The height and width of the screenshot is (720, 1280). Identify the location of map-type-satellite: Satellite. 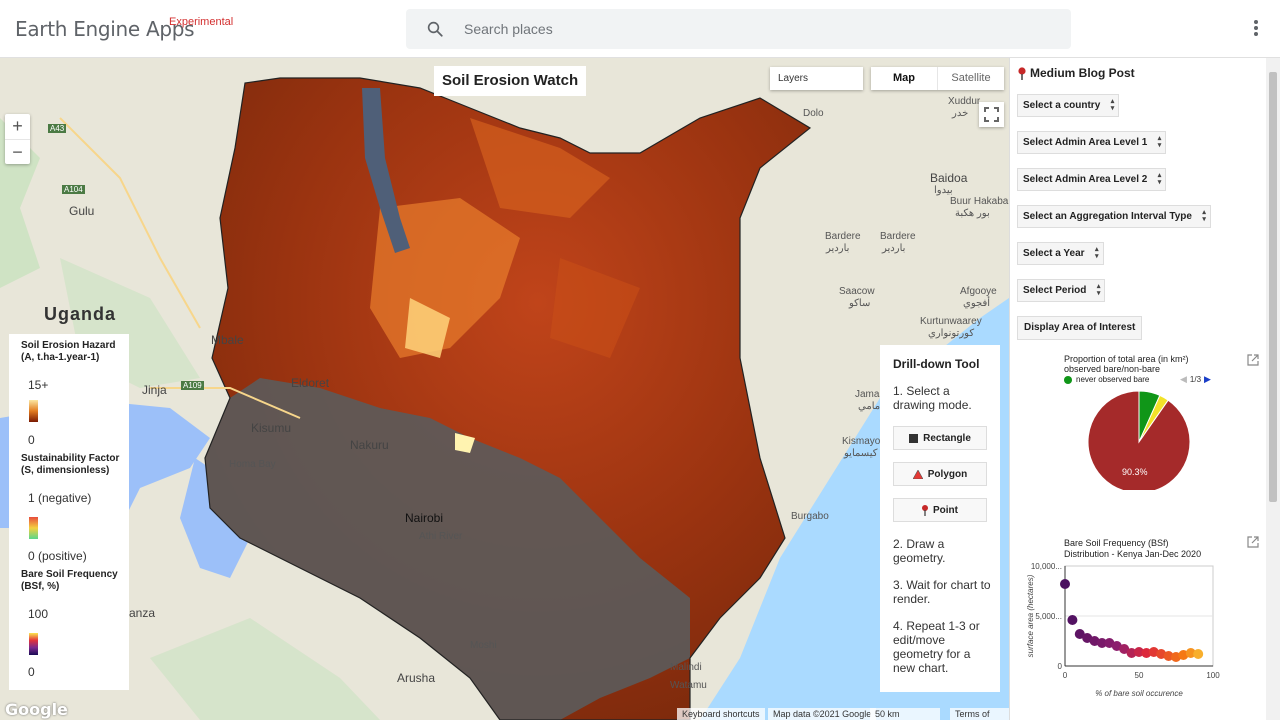
(971, 78).